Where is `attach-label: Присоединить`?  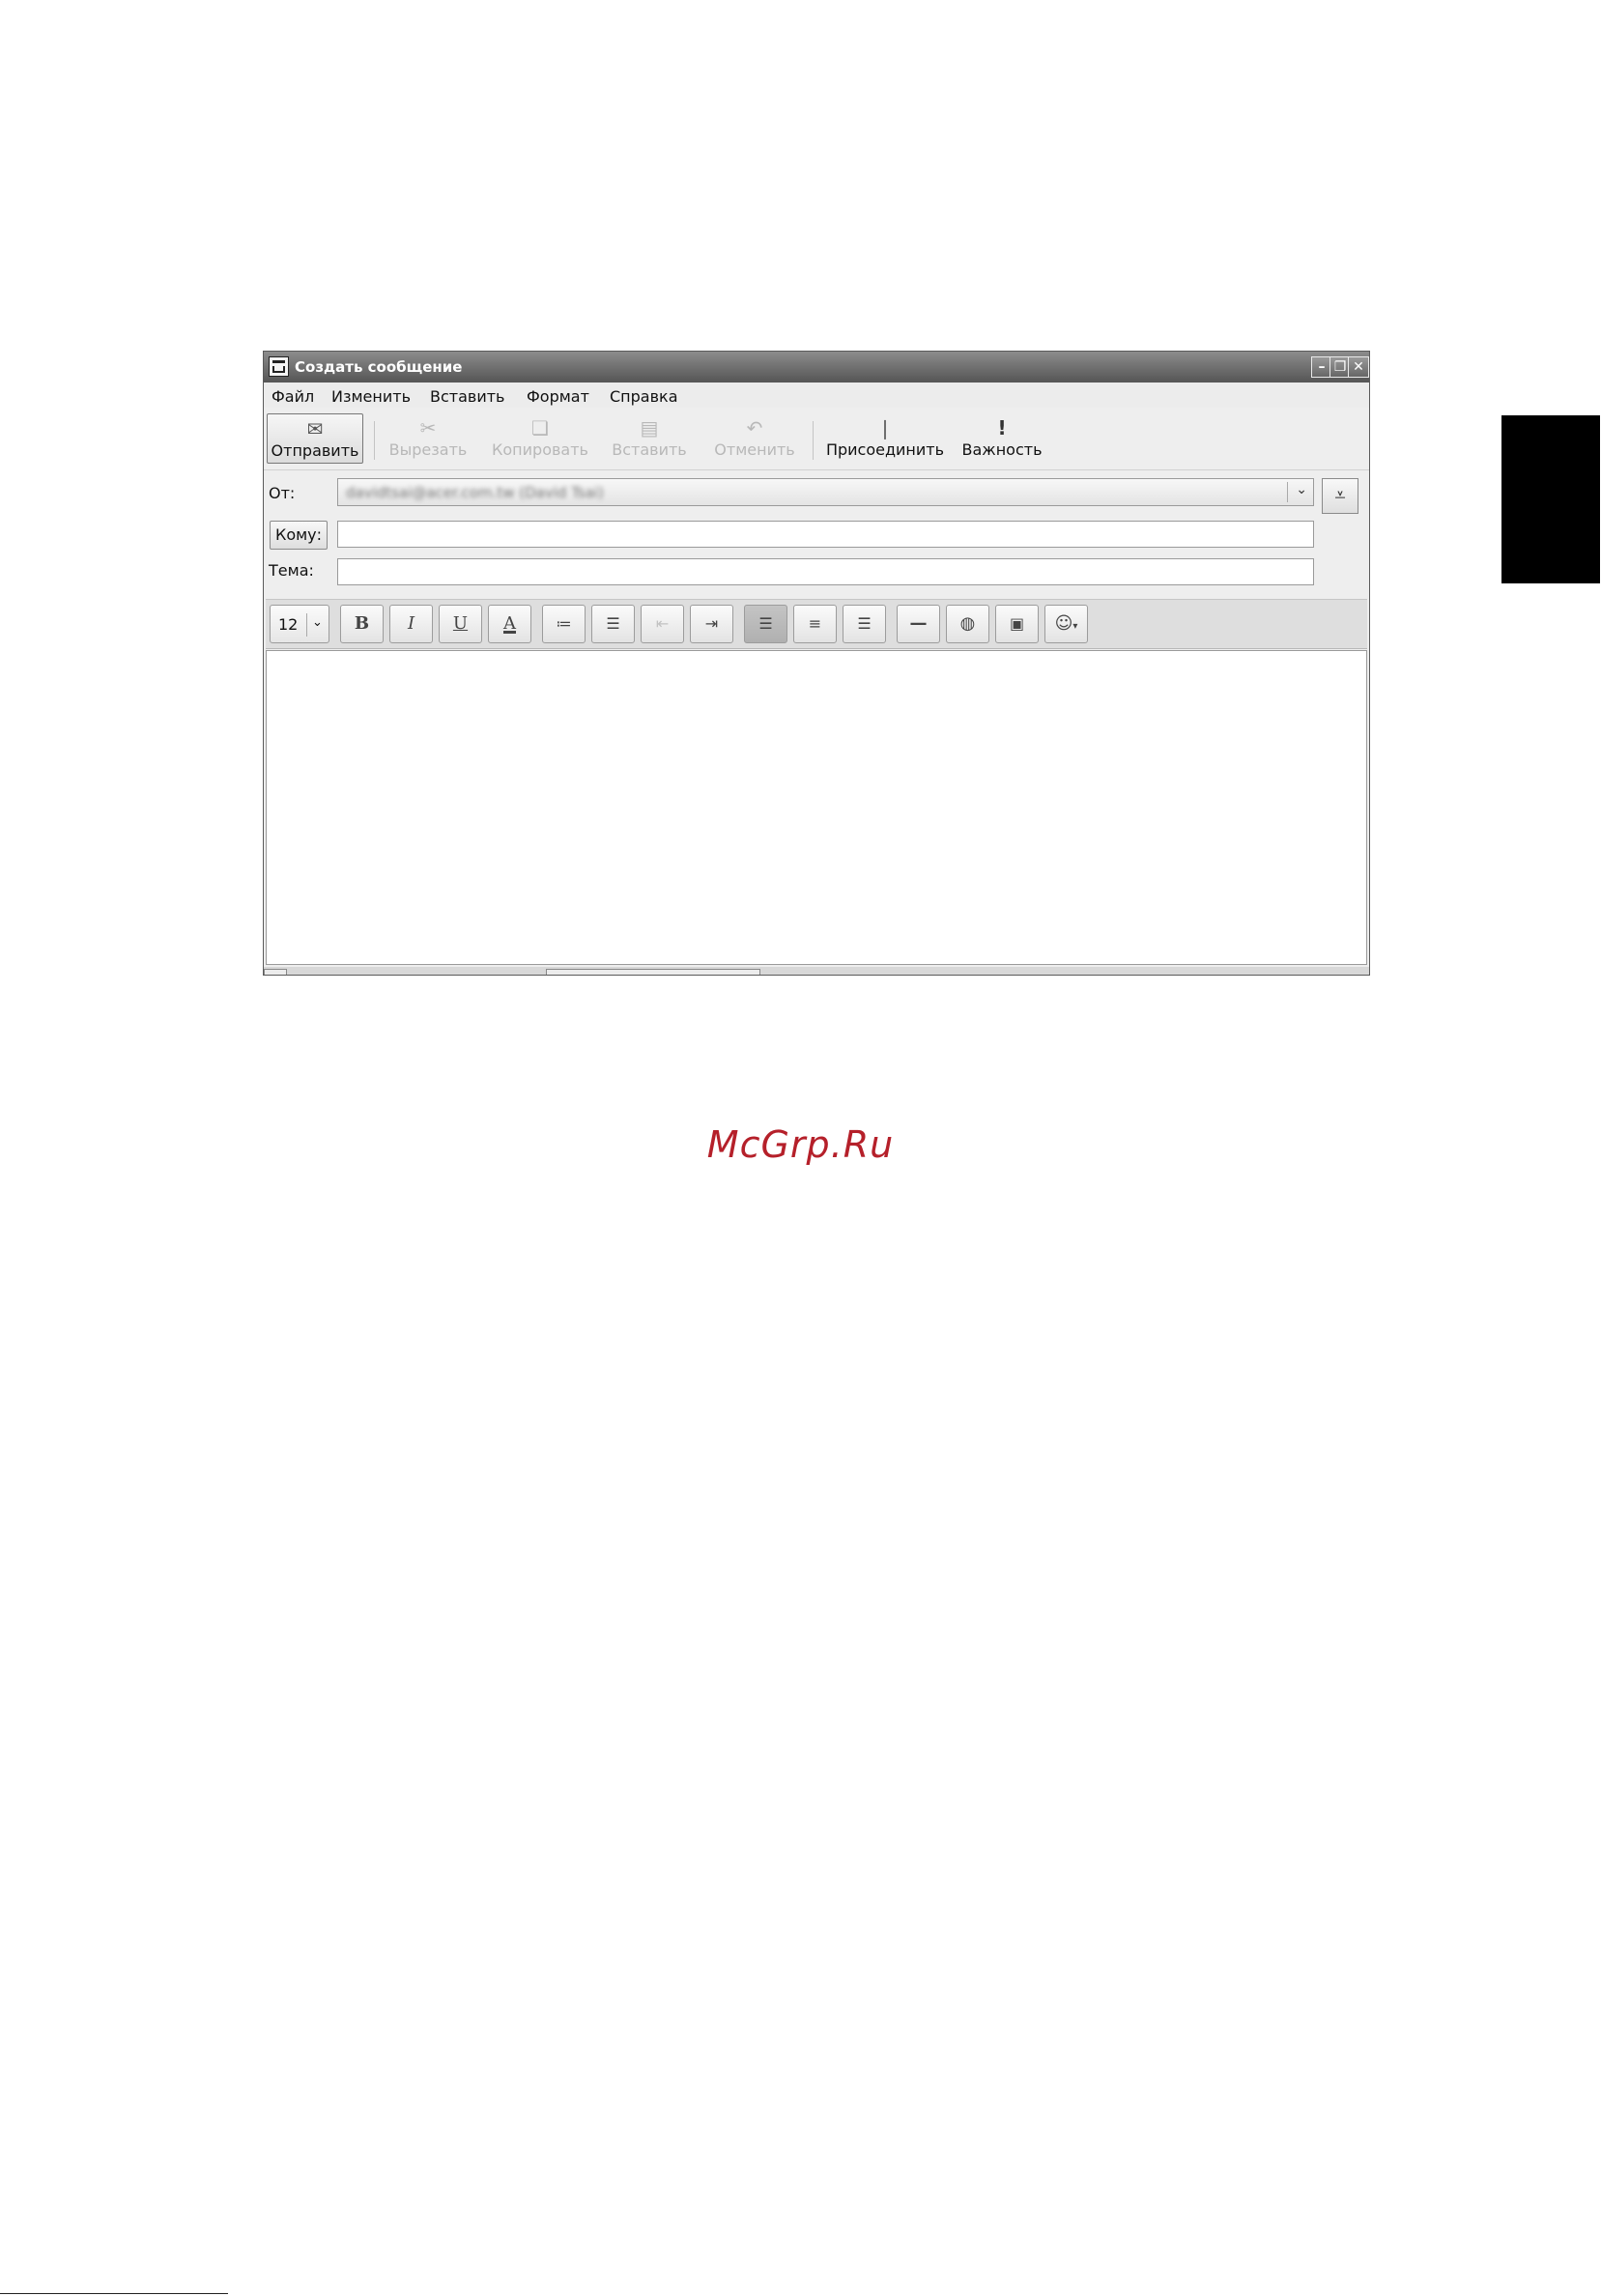
attach-label: Присоединить is located at coordinates (885, 449).